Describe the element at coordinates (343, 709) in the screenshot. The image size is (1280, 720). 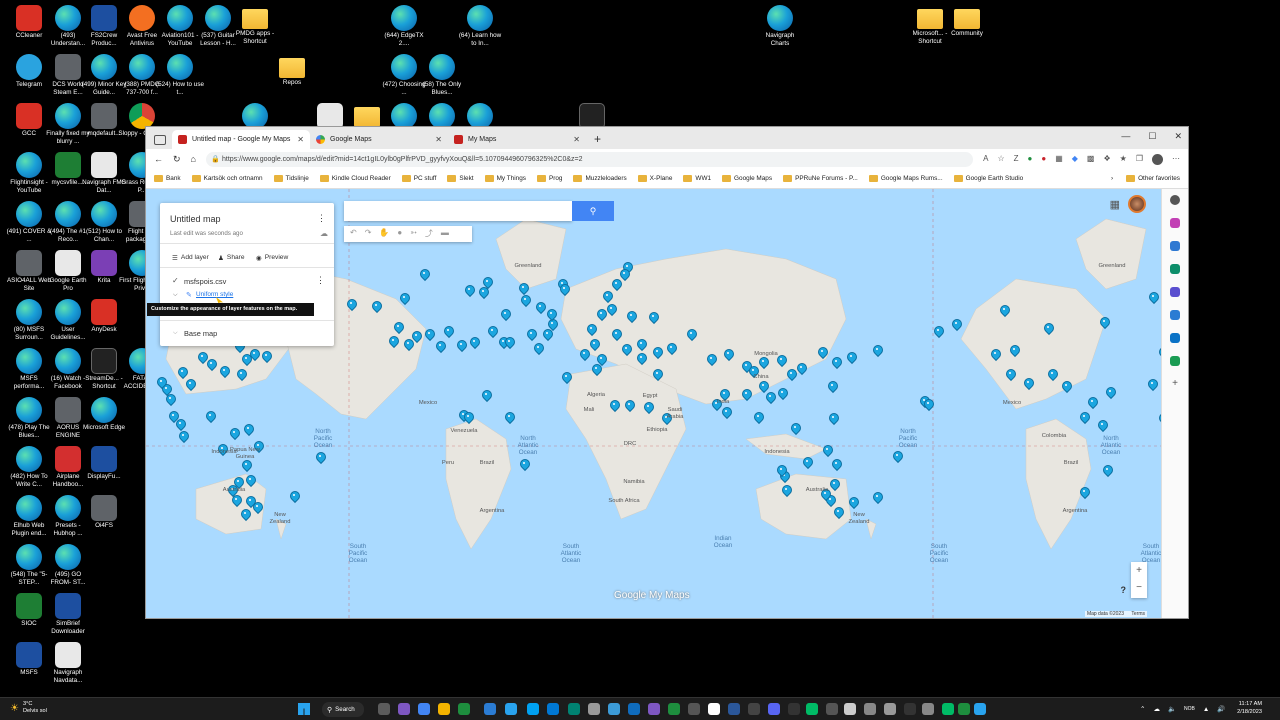
I see `taskbar-search: ⚲ Search` at that location.